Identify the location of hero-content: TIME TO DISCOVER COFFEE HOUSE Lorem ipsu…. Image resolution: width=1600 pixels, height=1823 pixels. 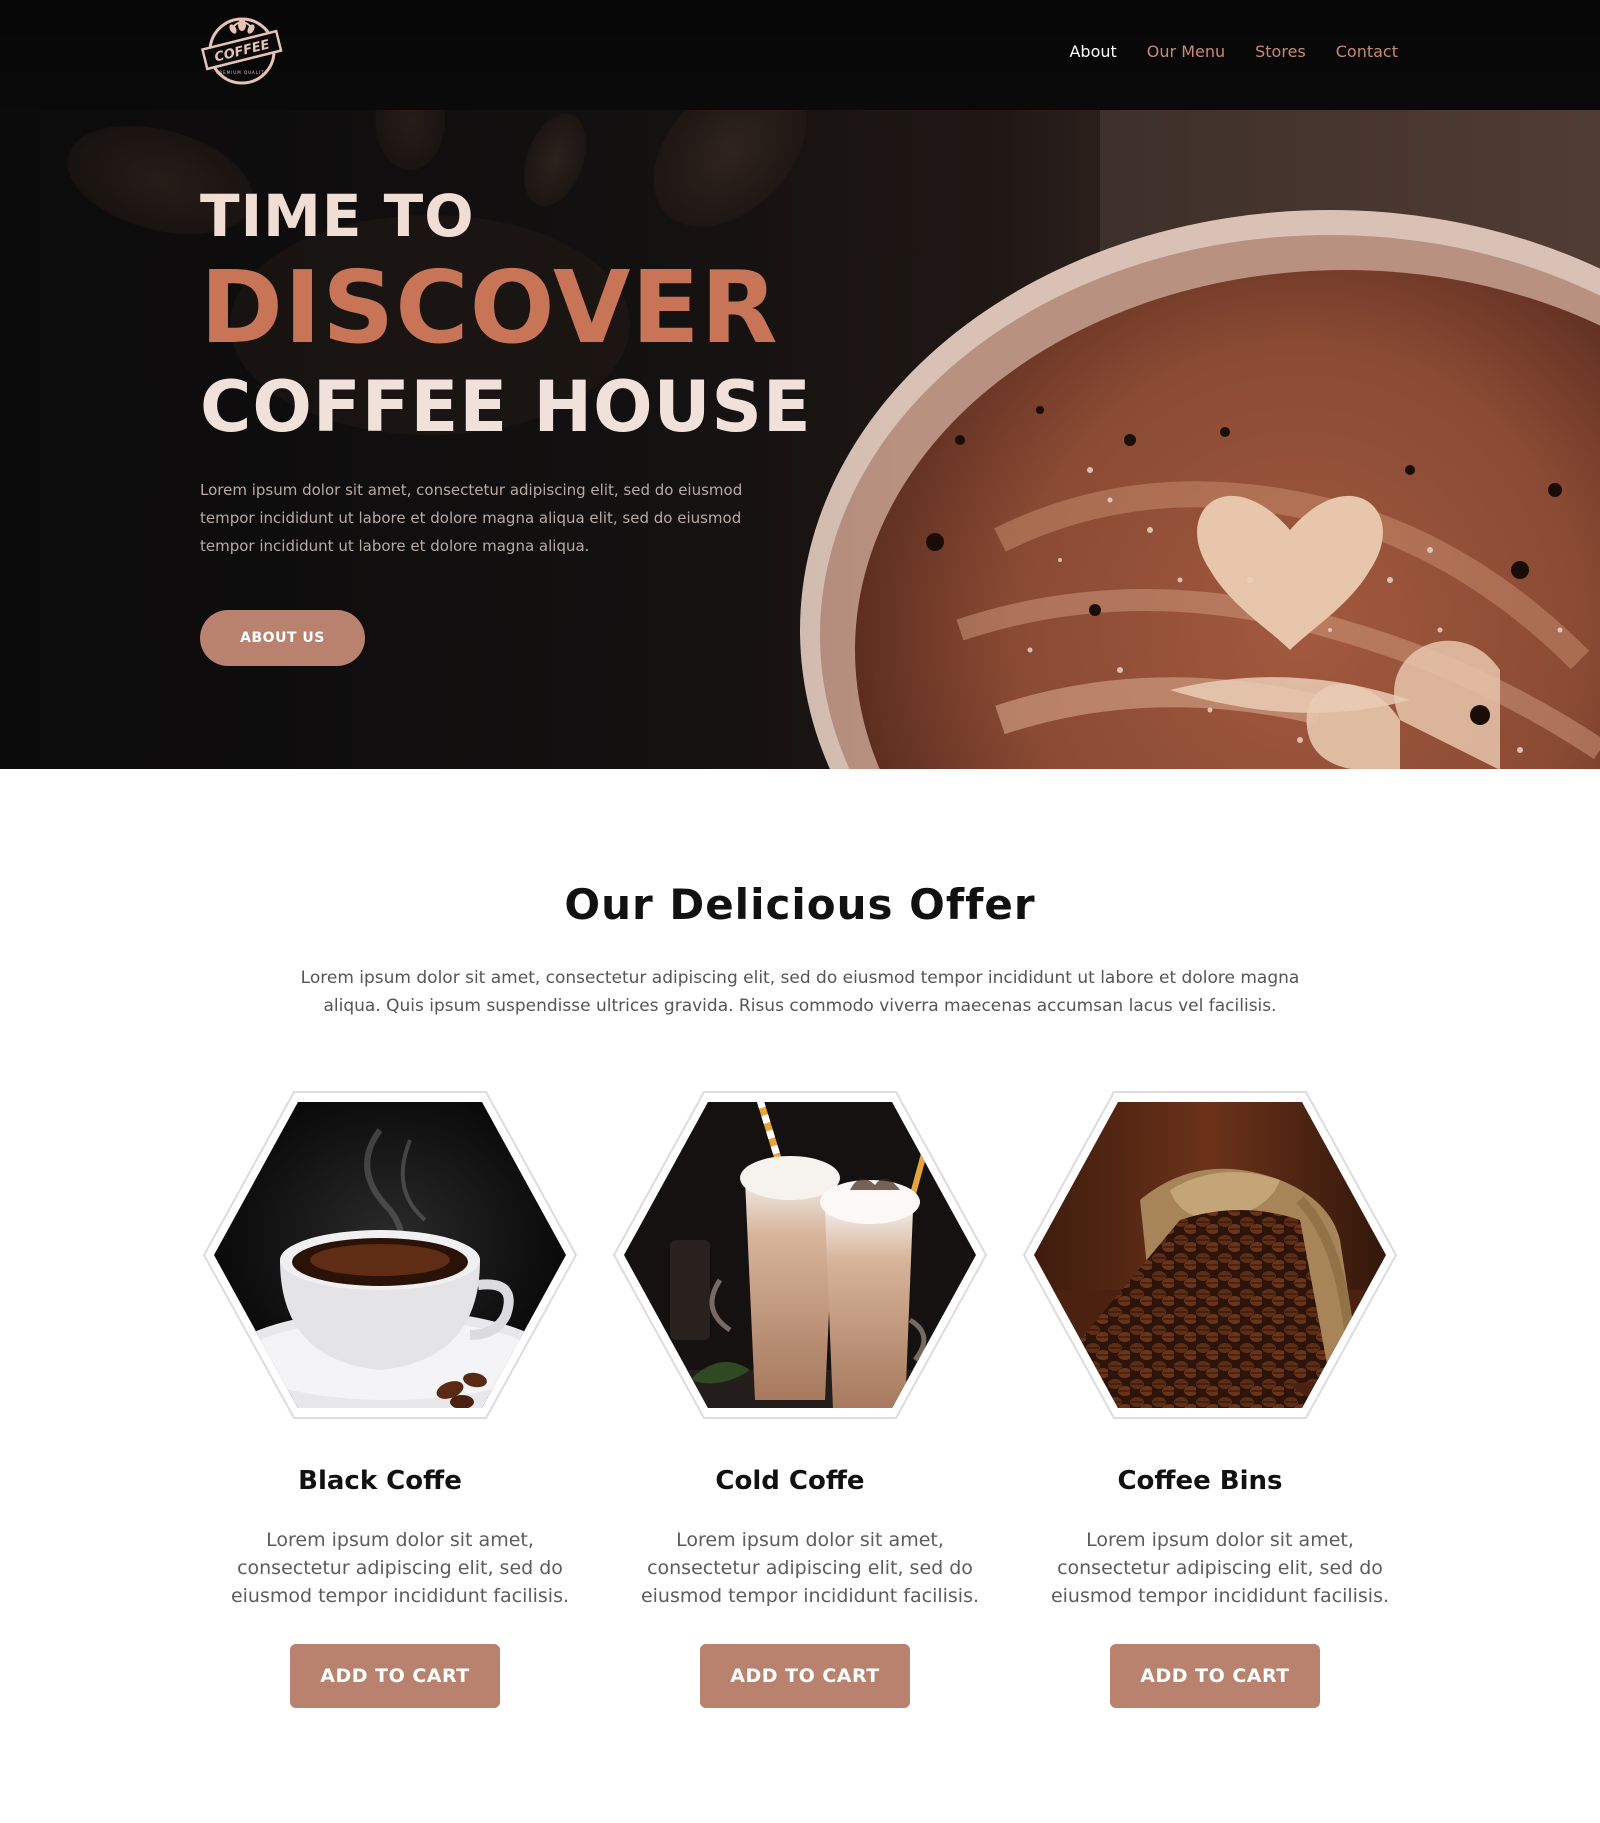
(550, 424).